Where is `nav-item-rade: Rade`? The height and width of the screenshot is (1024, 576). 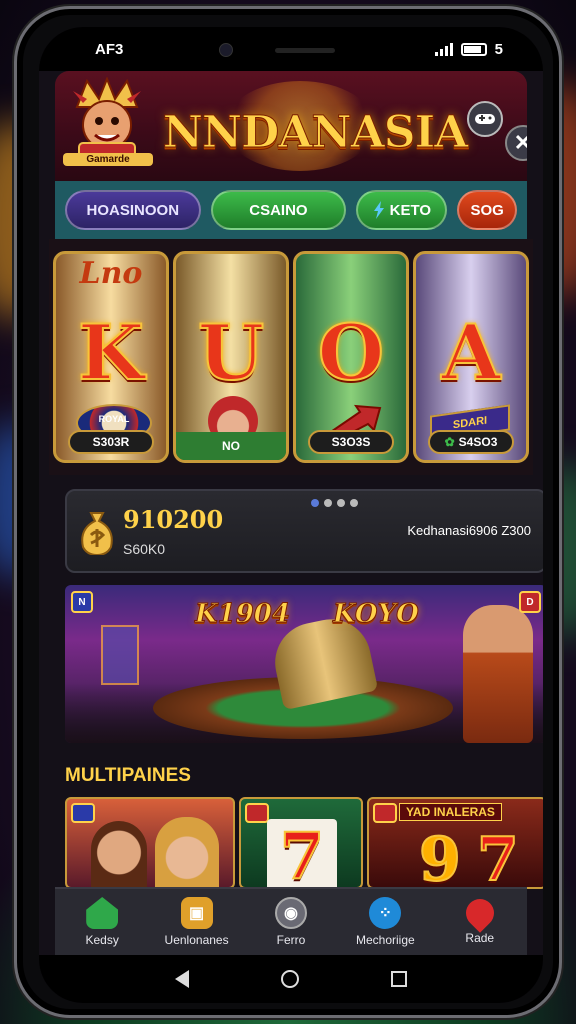
nav-item-rade: Rade is located at coordinates (480, 919).